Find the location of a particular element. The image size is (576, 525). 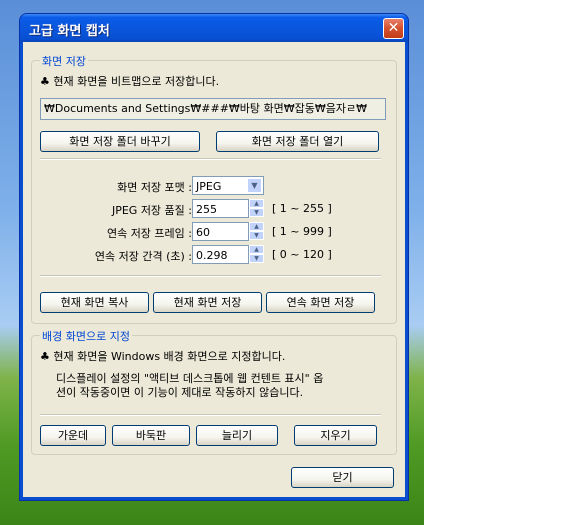

save-description: ♣ 현재 화면을 비트맵으로 저장합니다. is located at coordinates (130, 81).